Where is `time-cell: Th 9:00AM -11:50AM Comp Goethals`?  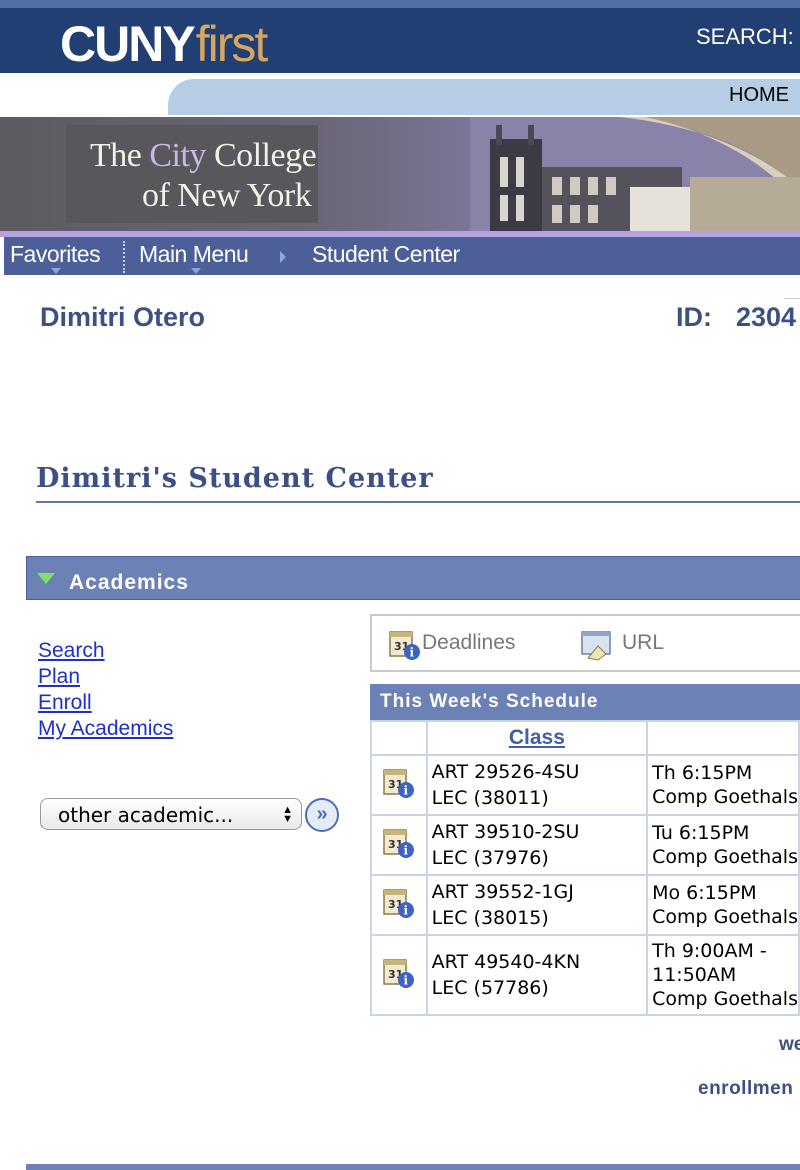 time-cell: Th 9:00AM -11:50AM Comp Goethals is located at coordinates (723, 975).